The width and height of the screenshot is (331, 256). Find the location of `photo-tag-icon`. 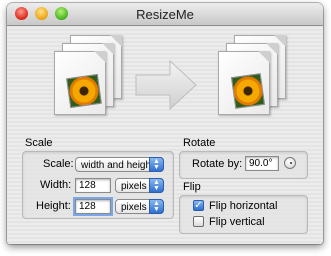

photo-tag-icon is located at coordinates (85, 70).